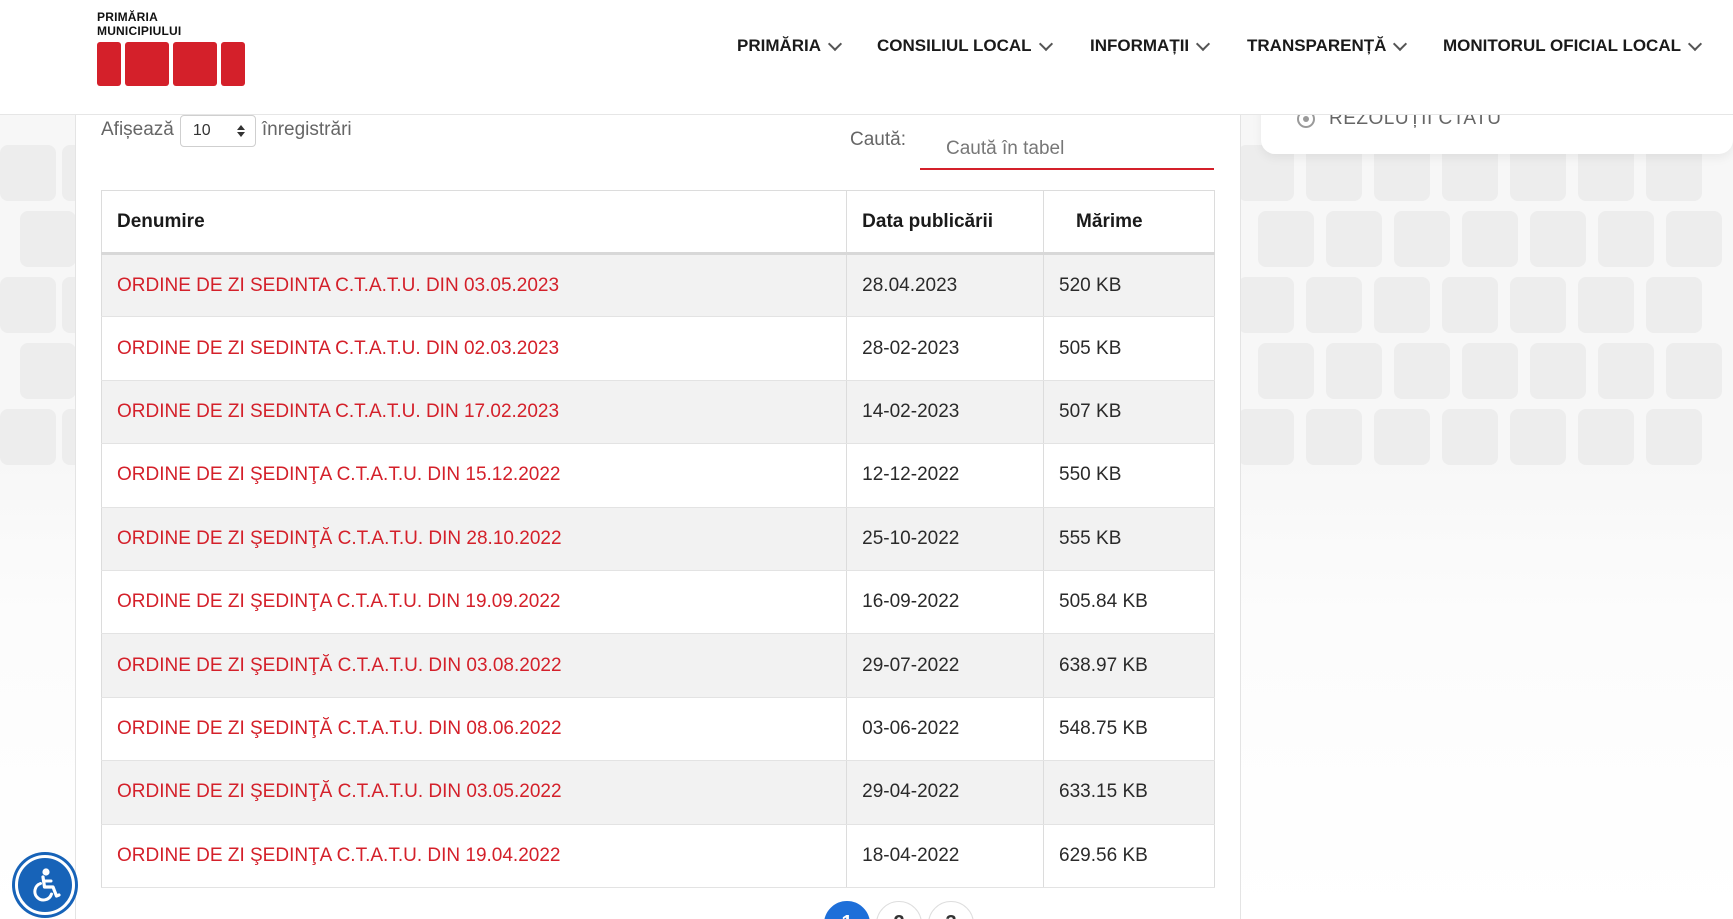  I want to click on nav-item-primaria: PRIMĂRIA, so click(790, 46).